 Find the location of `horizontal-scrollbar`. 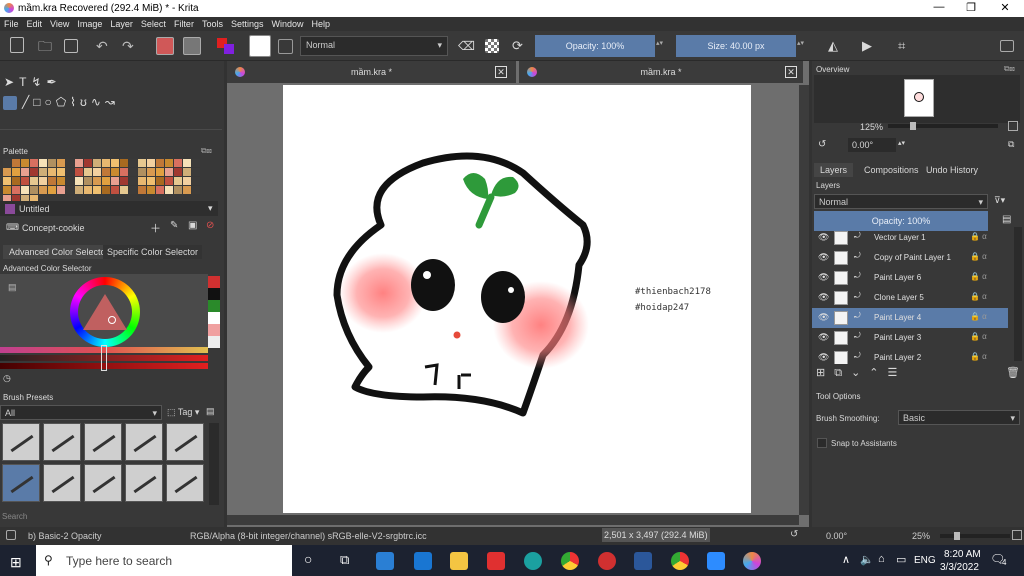

horizontal-scrollbar is located at coordinates (513, 520).